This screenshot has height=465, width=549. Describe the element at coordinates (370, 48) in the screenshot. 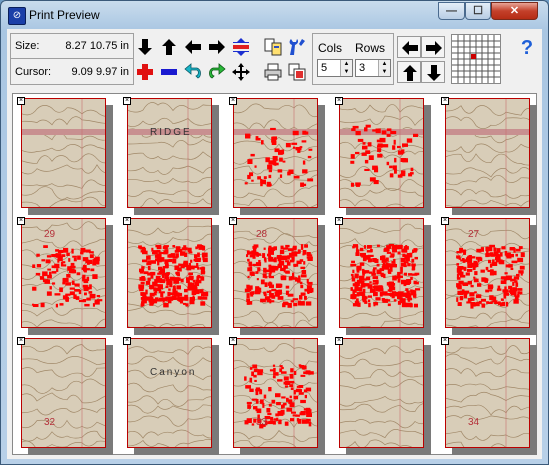

I see `rows-label: Rows` at that location.